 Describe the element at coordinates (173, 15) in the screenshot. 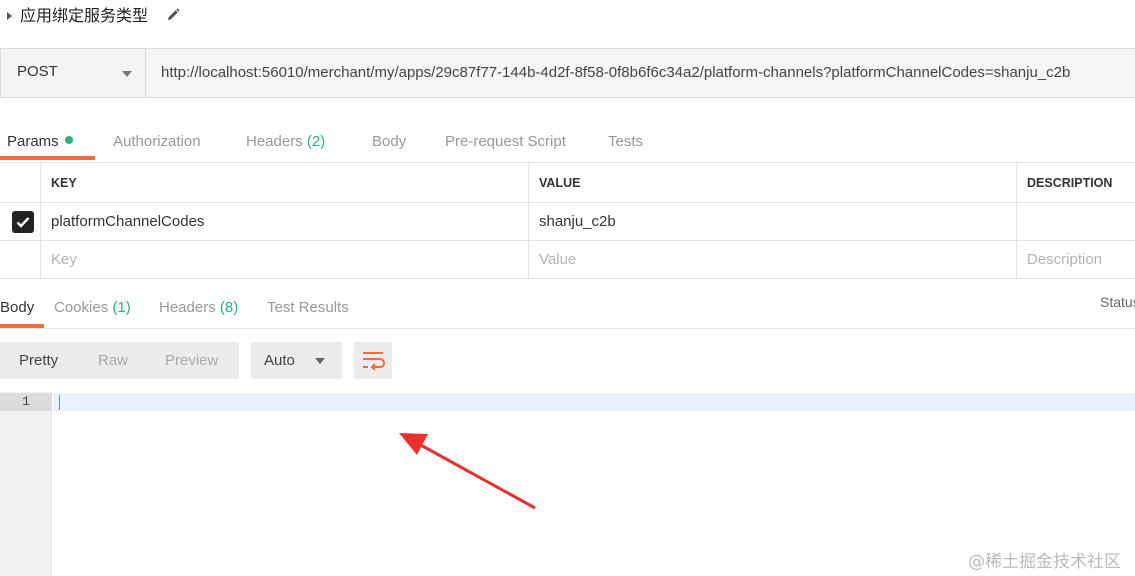

I see `pencil-icon` at that location.